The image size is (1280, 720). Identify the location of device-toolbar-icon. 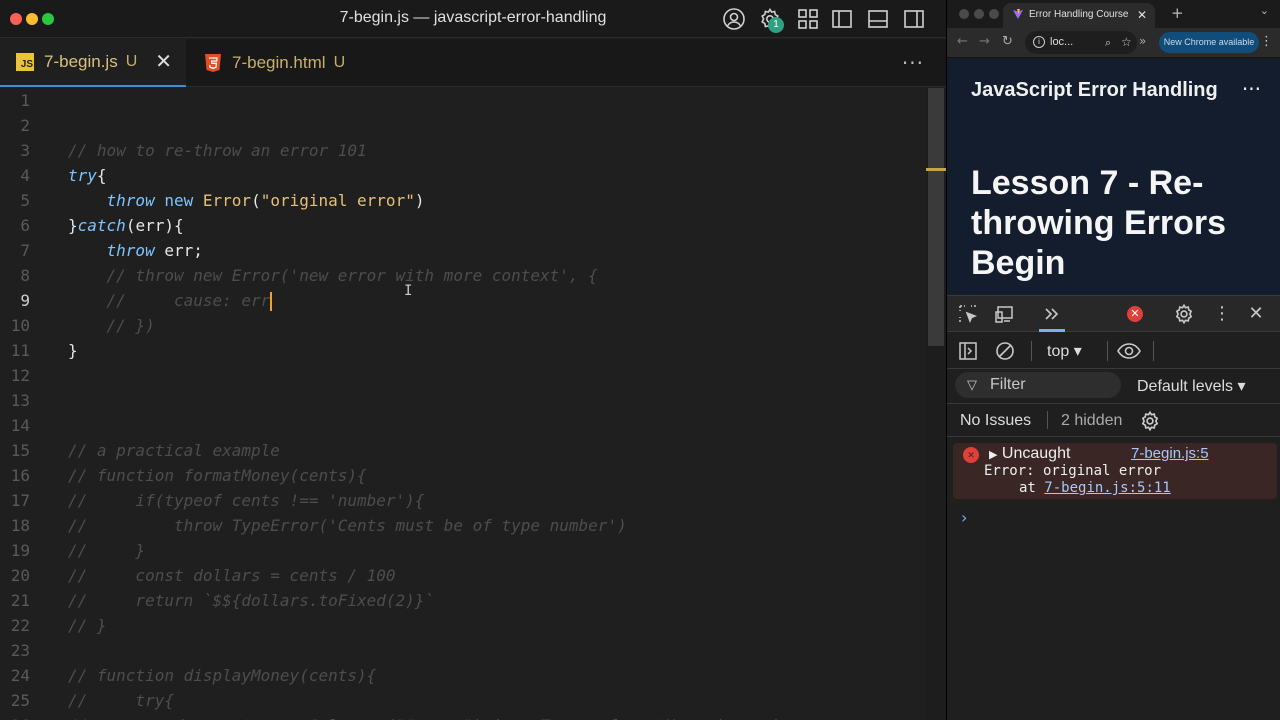
(1005, 314).